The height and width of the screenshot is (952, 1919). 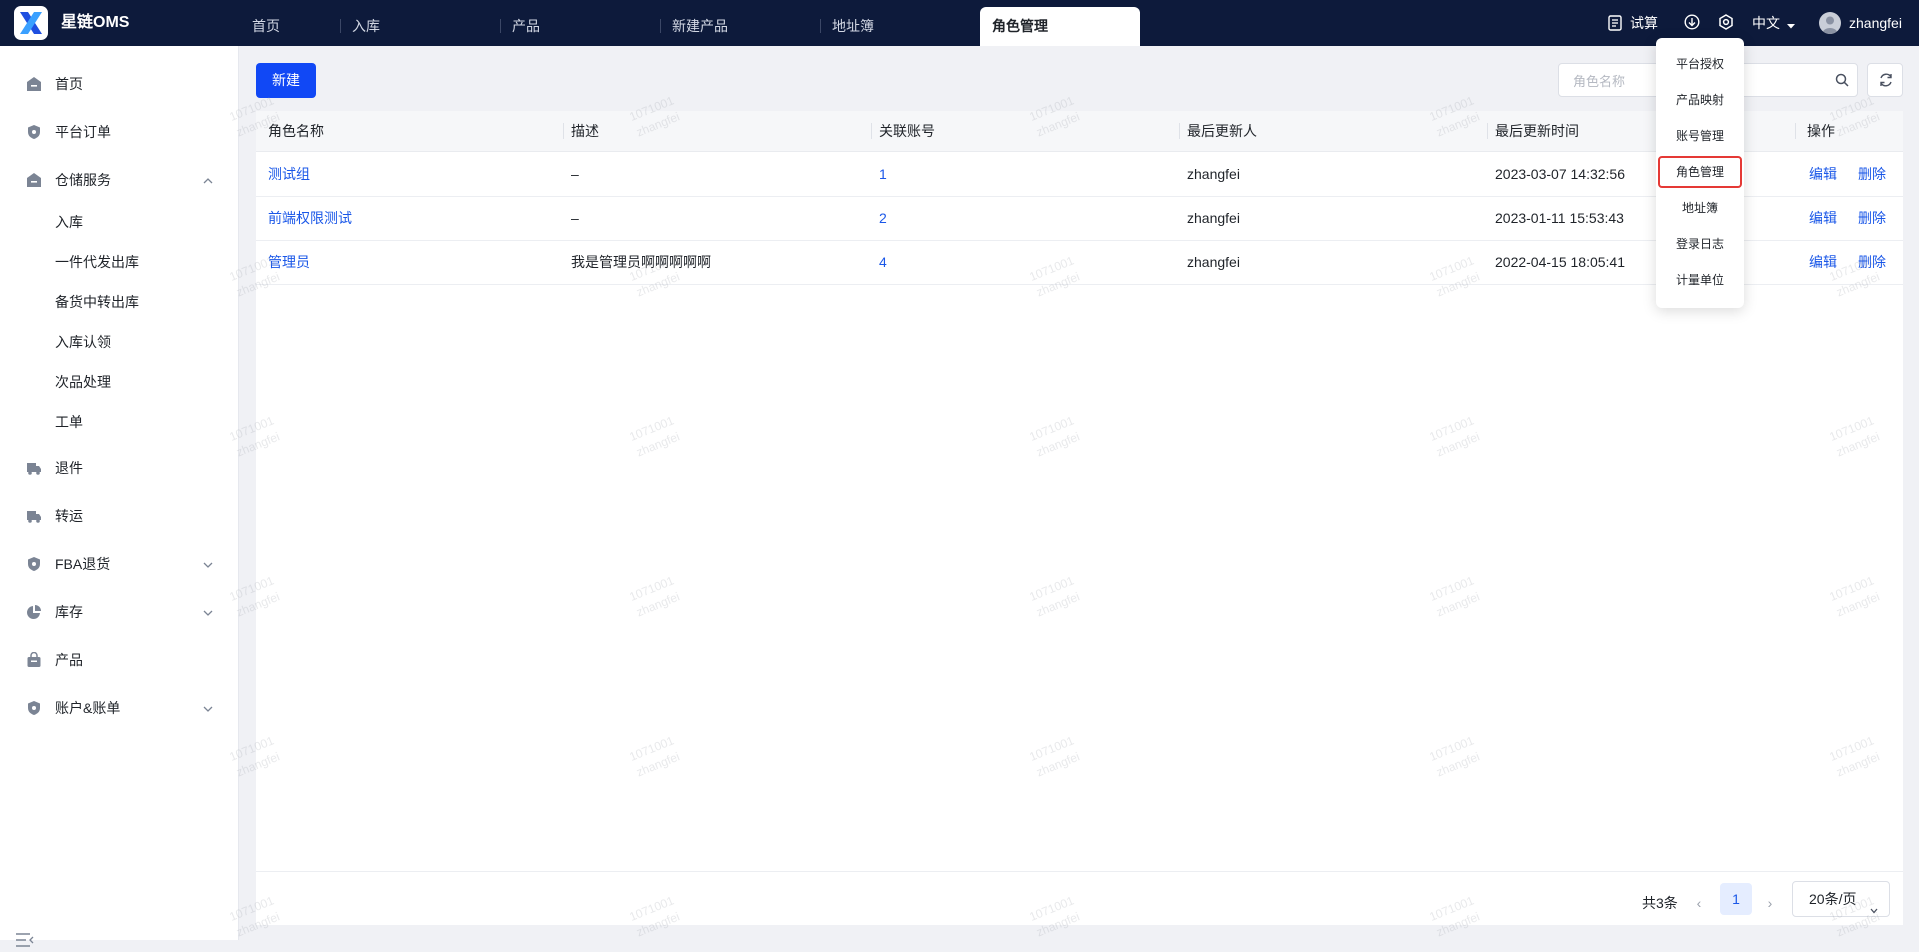 What do you see at coordinates (119, 422) in the screenshot?
I see `sidebar-subitem-ticket: 工单` at bounding box center [119, 422].